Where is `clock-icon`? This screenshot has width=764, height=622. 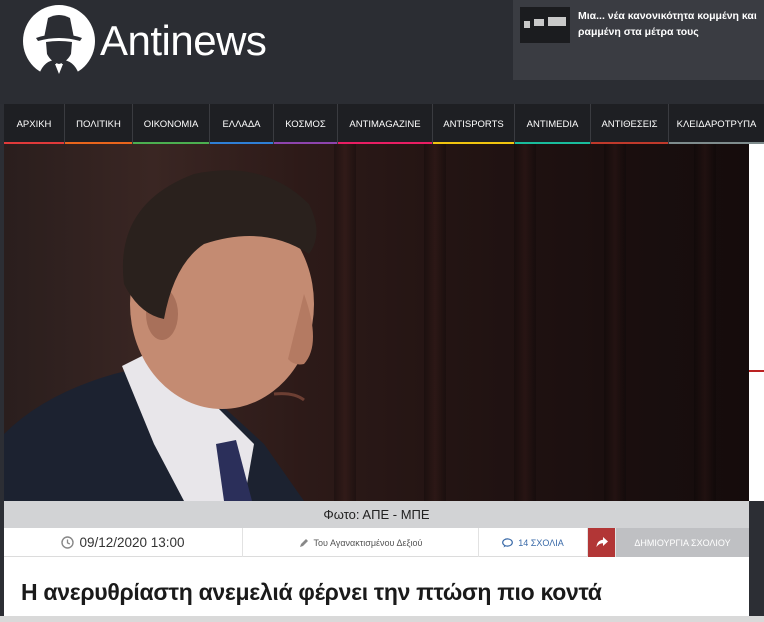 clock-icon is located at coordinates (68, 542).